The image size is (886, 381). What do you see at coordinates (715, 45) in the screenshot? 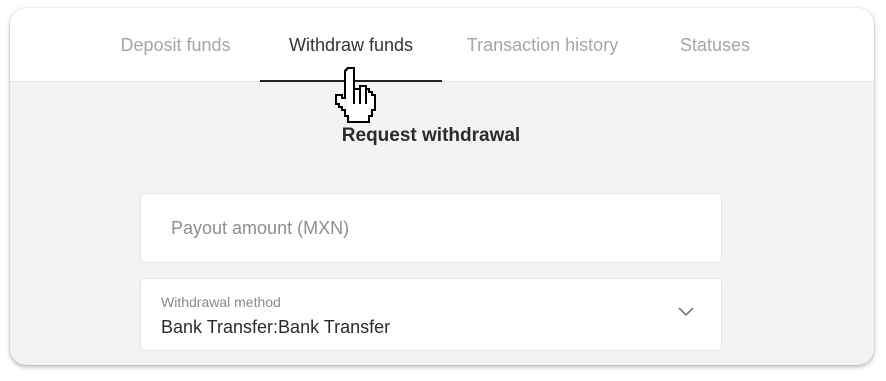
I see `tab-statuses: Statuses` at bounding box center [715, 45].